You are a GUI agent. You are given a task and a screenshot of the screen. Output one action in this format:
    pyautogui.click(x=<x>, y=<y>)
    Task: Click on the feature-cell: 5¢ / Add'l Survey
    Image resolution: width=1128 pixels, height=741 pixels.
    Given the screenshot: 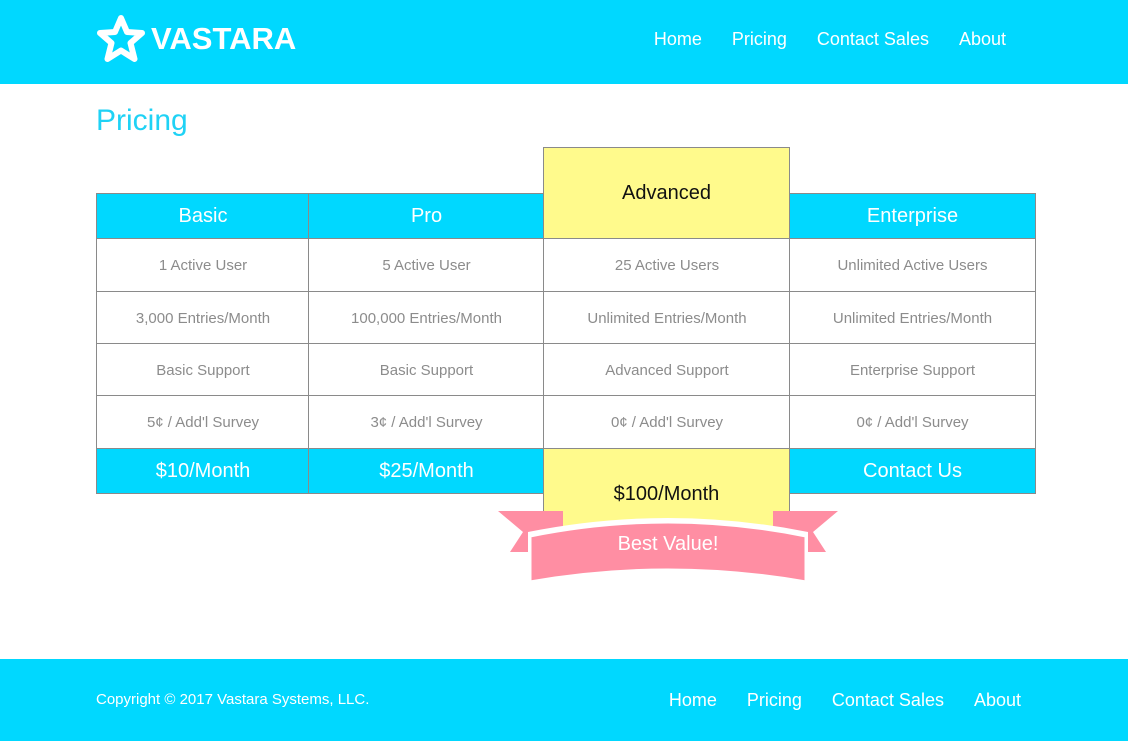 What is the action you would take?
    pyautogui.click(x=202, y=422)
    